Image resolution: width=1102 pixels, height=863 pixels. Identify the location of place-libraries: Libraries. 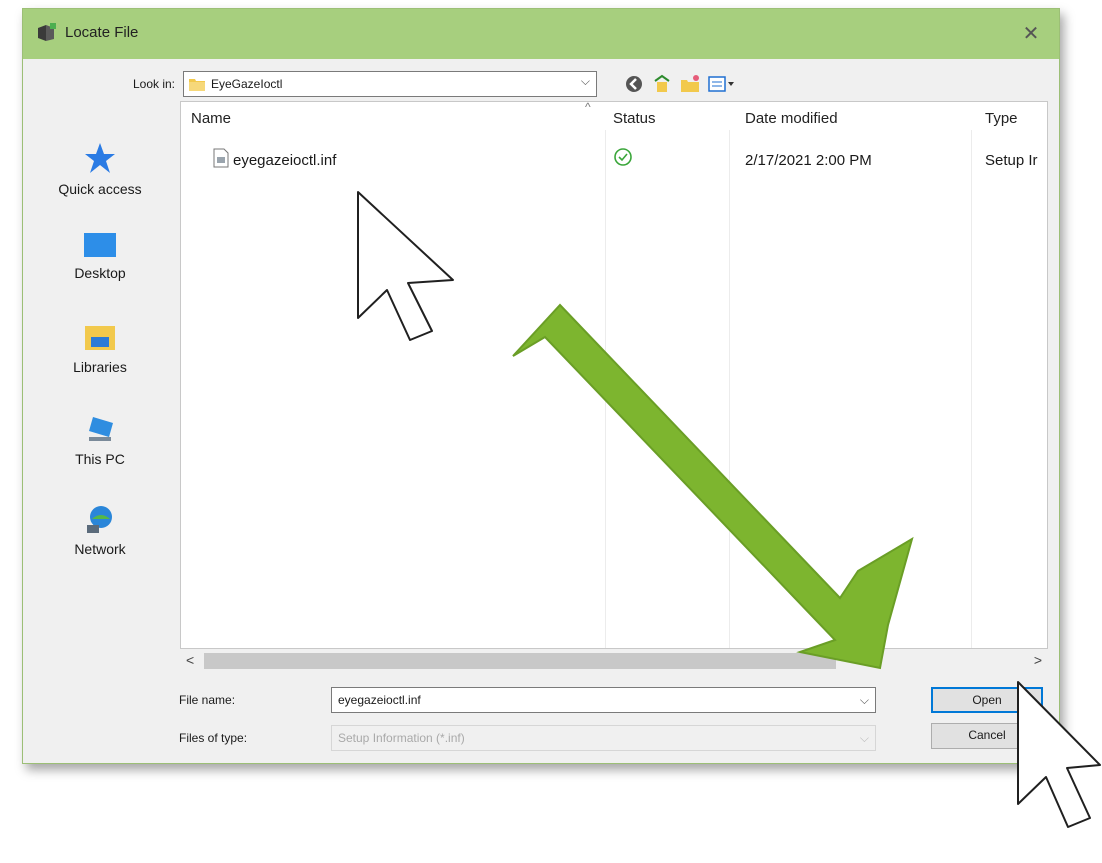
(100, 363).